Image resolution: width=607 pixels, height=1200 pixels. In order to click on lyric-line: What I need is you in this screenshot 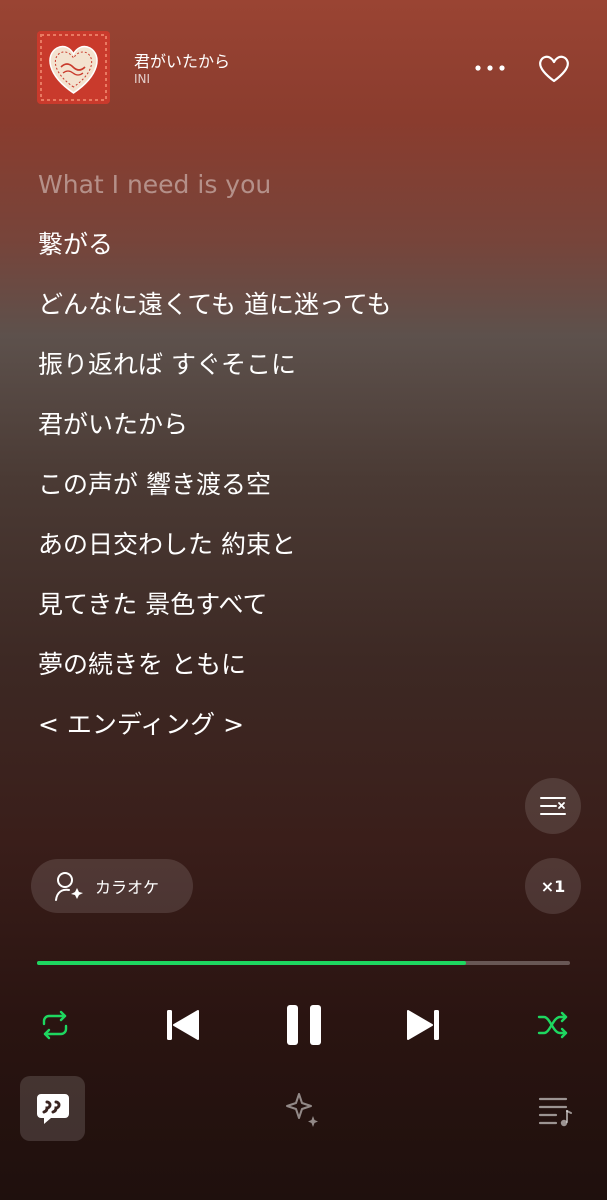, I will do `click(308, 197)`.